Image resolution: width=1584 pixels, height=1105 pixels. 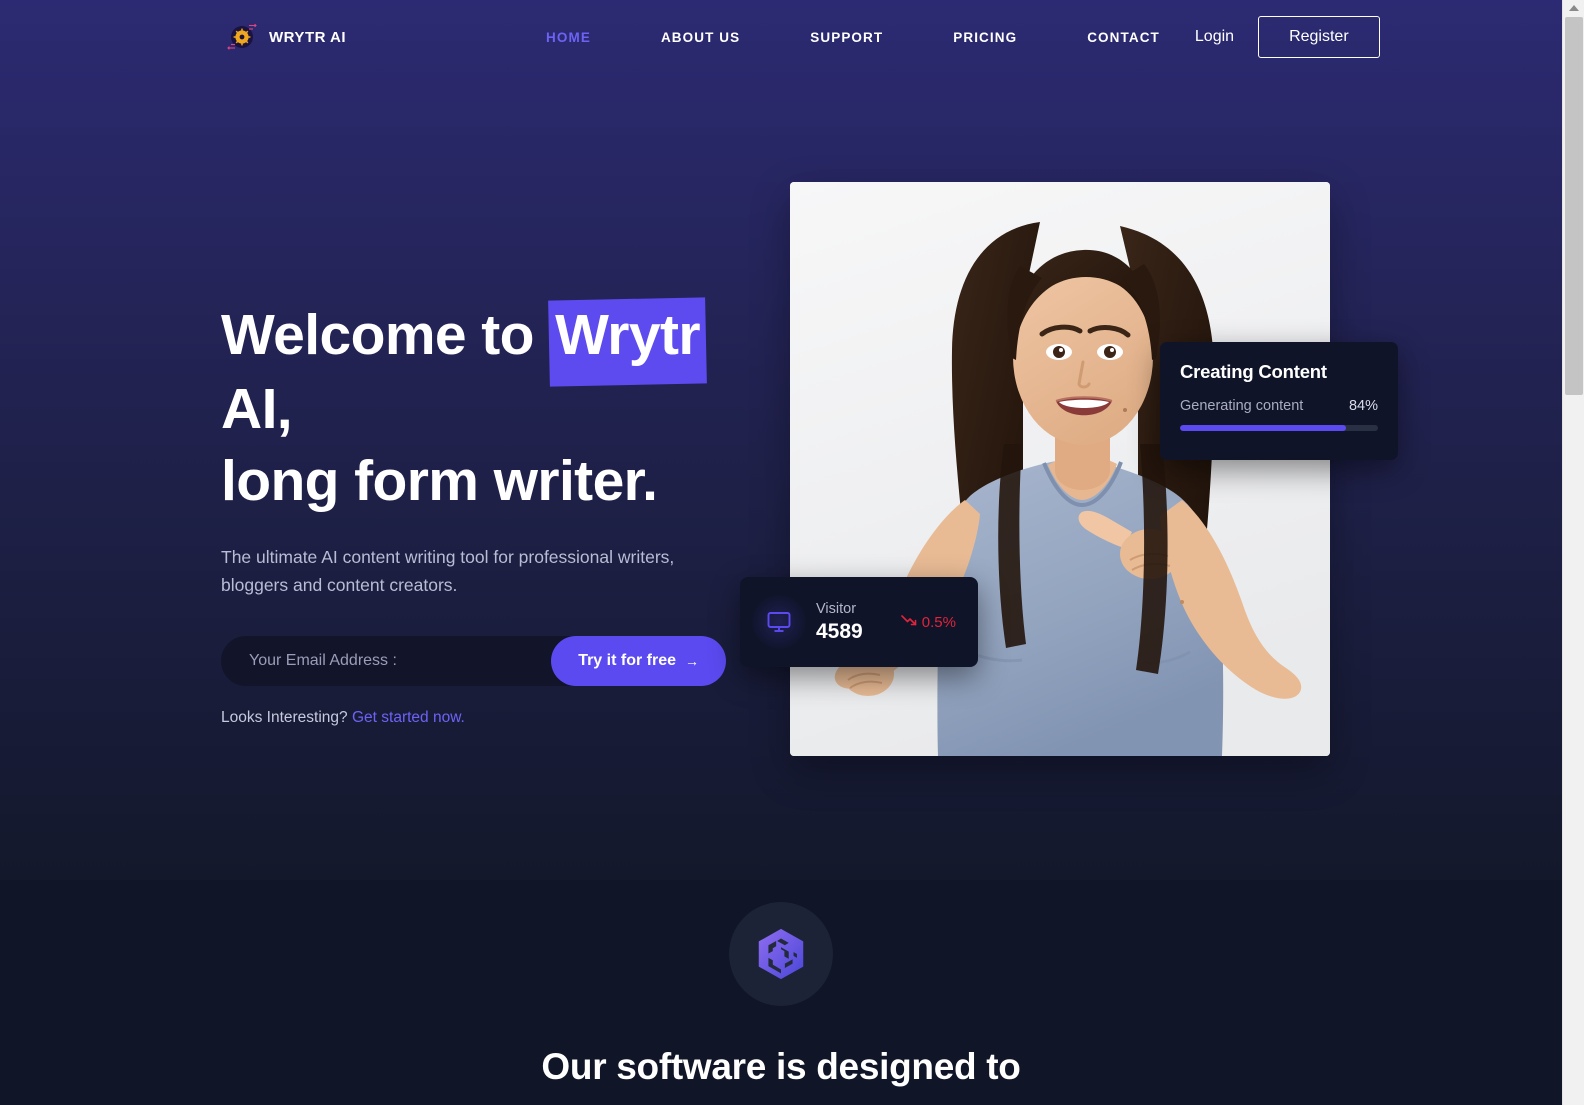 I want to click on creating-content-percent: 84%, so click(x=1363, y=406).